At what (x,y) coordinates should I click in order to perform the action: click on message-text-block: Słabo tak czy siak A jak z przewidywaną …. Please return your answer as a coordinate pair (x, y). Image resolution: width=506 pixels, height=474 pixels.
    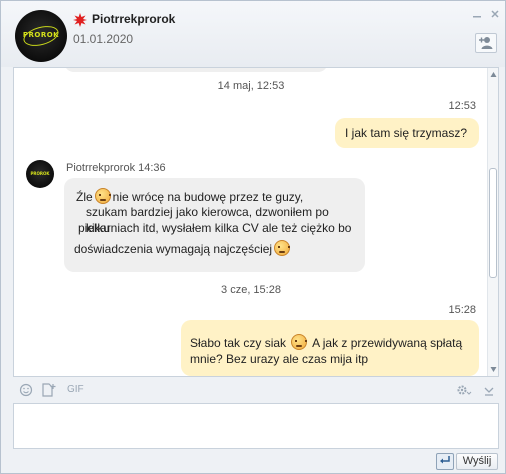
    Looking at the image, I should click on (332, 342).